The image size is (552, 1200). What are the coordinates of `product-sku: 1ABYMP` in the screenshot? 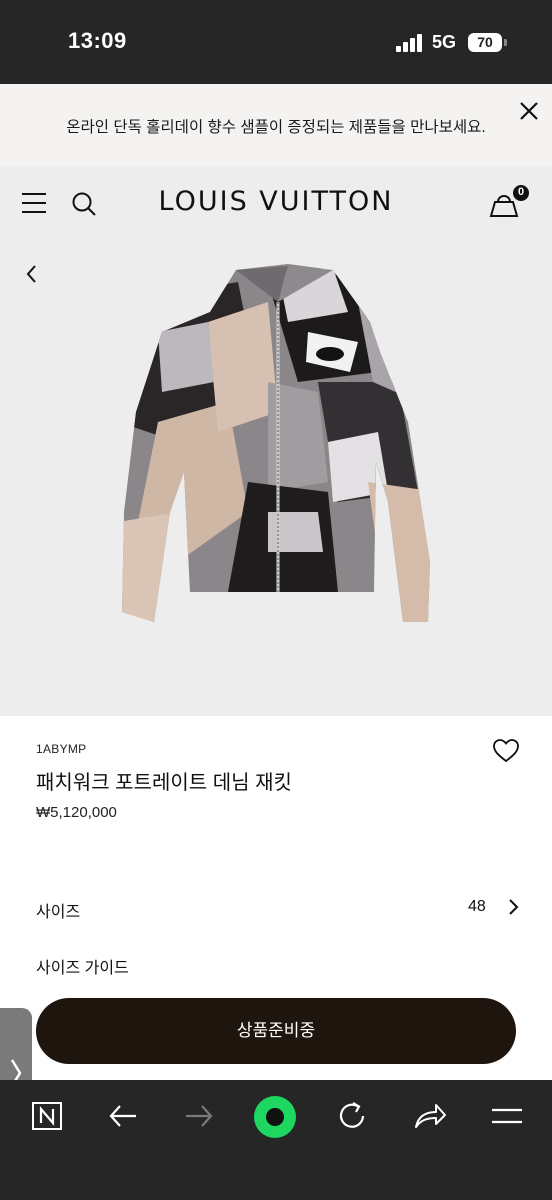 It's located at (61, 749).